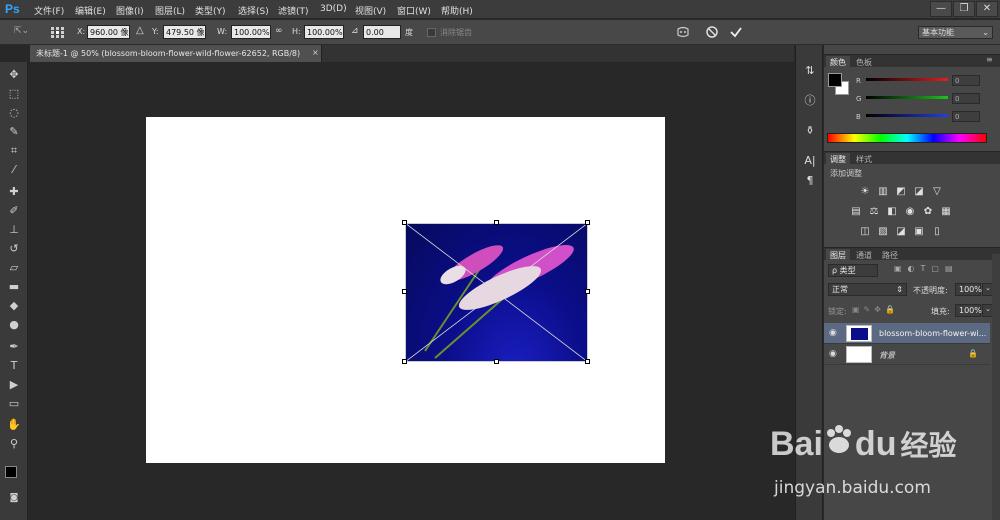 This screenshot has width=1000, height=520. Describe the element at coordinates (27, 32) in the screenshot. I see `move-tool-preset-icon: ⇱⌄` at that location.